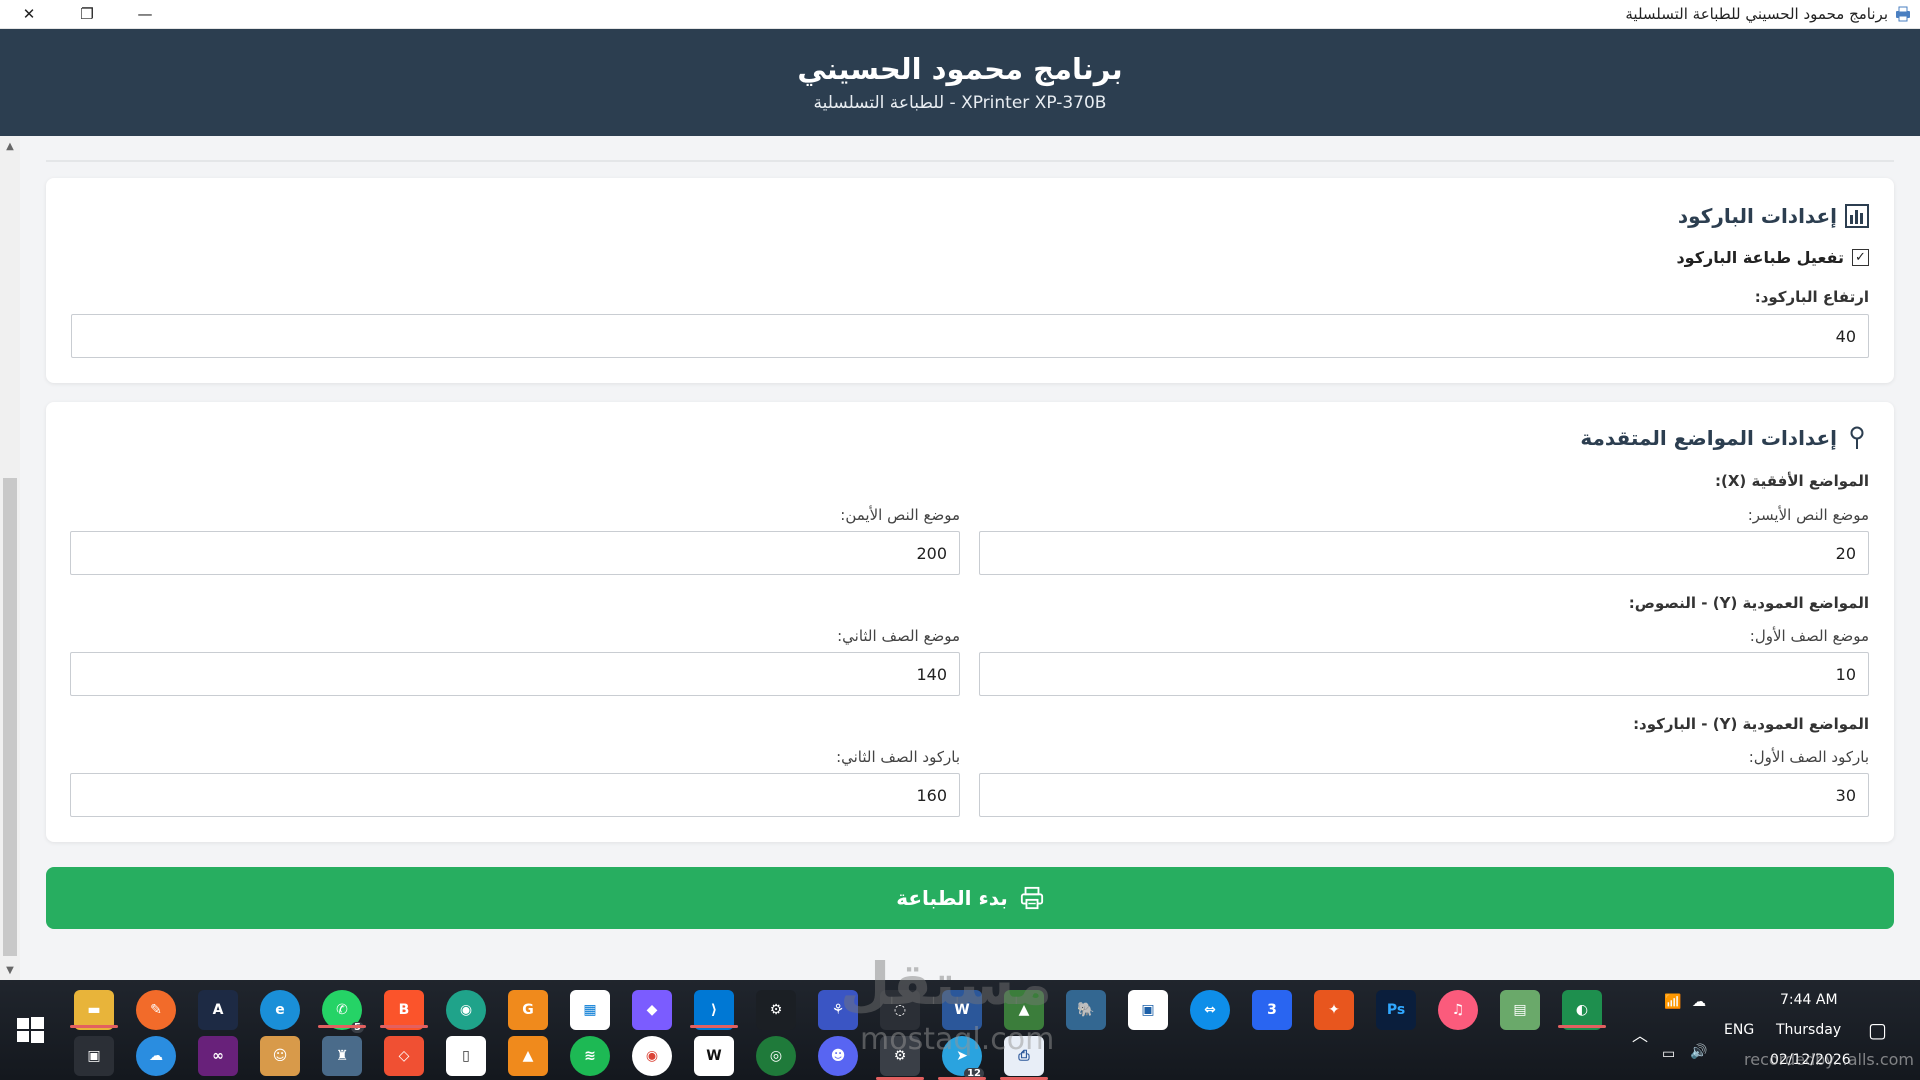 The height and width of the screenshot is (1080, 1920). Describe the element at coordinates (1860, 257) in the screenshot. I see `enable-barcode-checkbox: ✓` at that location.